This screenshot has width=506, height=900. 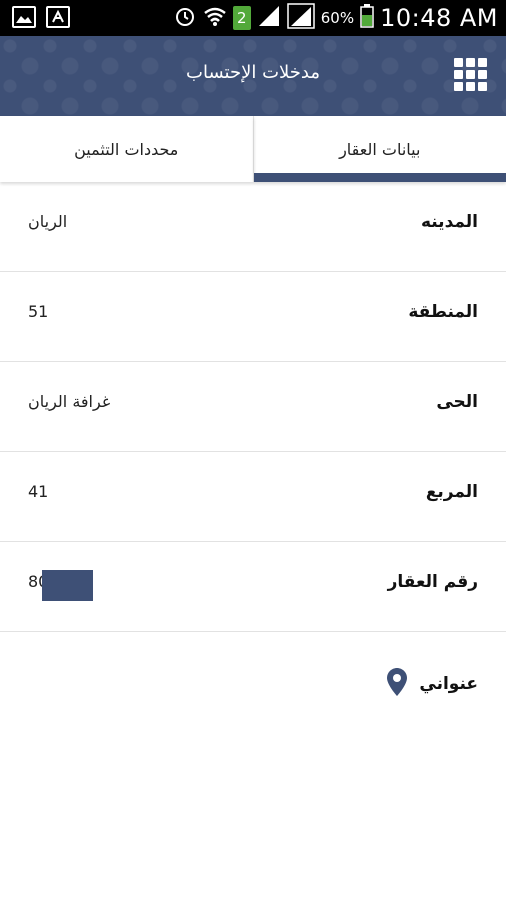 What do you see at coordinates (337, 18) in the screenshot?
I see `battery-percentage: 60%` at bounding box center [337, 18].